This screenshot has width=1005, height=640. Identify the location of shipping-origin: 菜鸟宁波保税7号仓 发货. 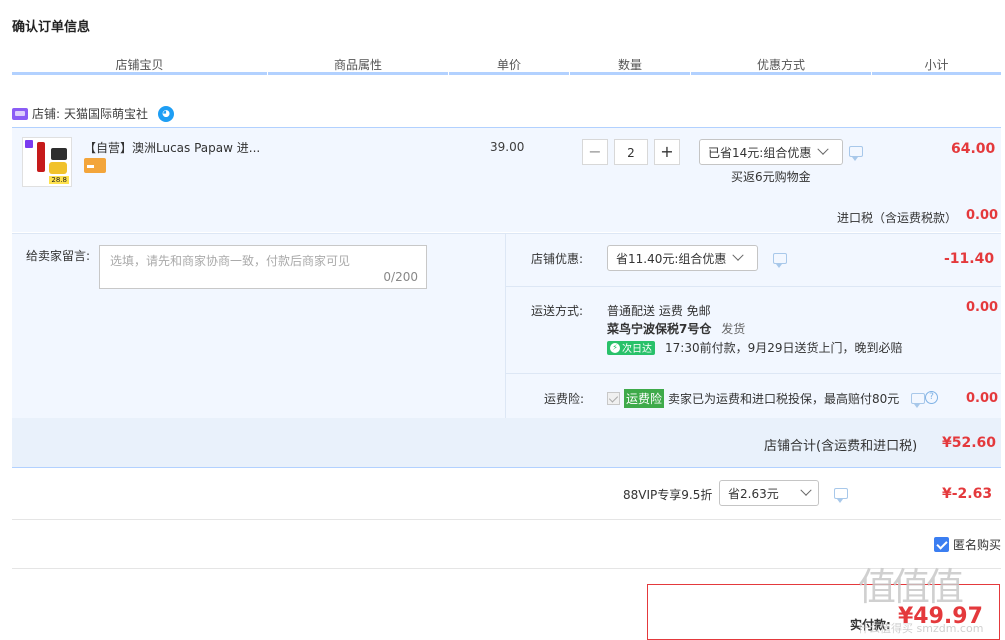
(676, 328).